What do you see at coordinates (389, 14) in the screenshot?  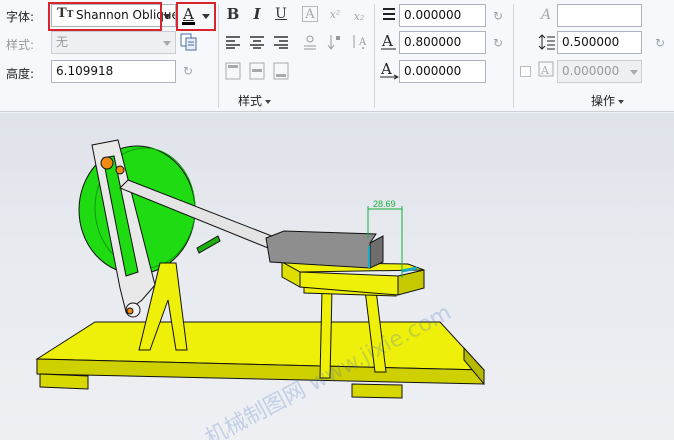 I see `slant-angle-icon` at bounding box center [389, 14].